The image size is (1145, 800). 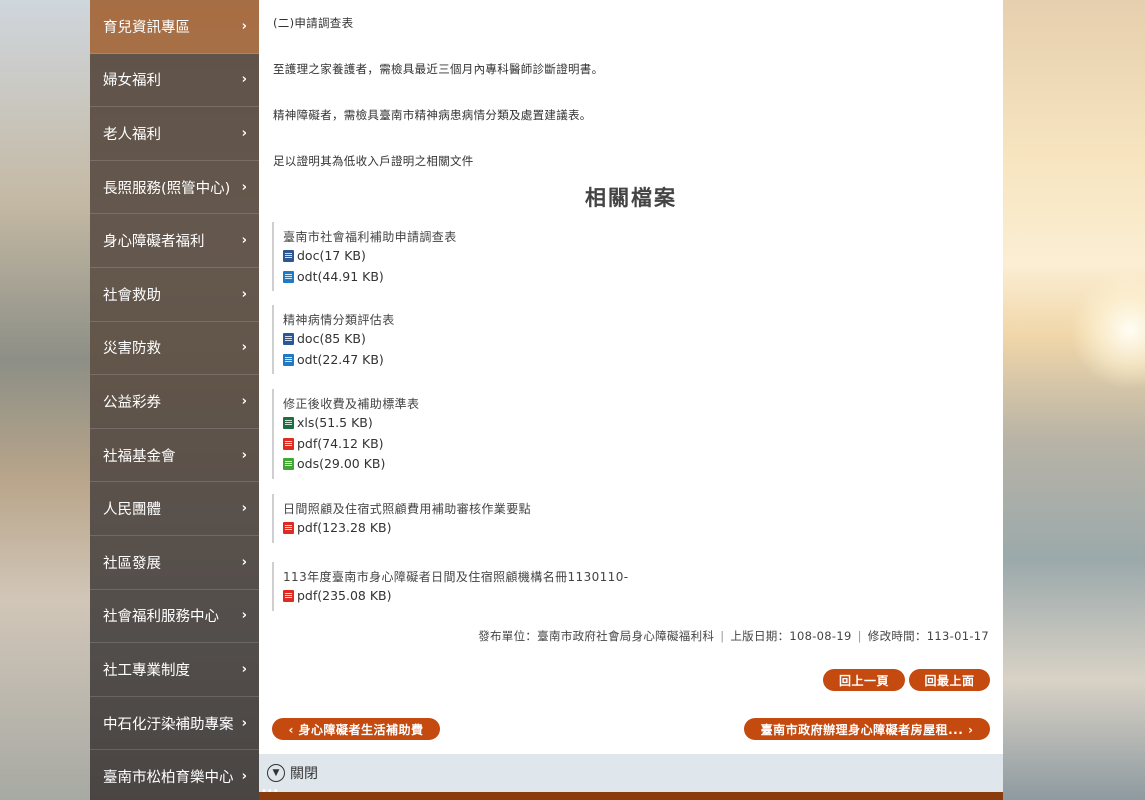 I want to click on sidebar-item: 長照服務(照管中心) ›, so click(x=174, y=187).